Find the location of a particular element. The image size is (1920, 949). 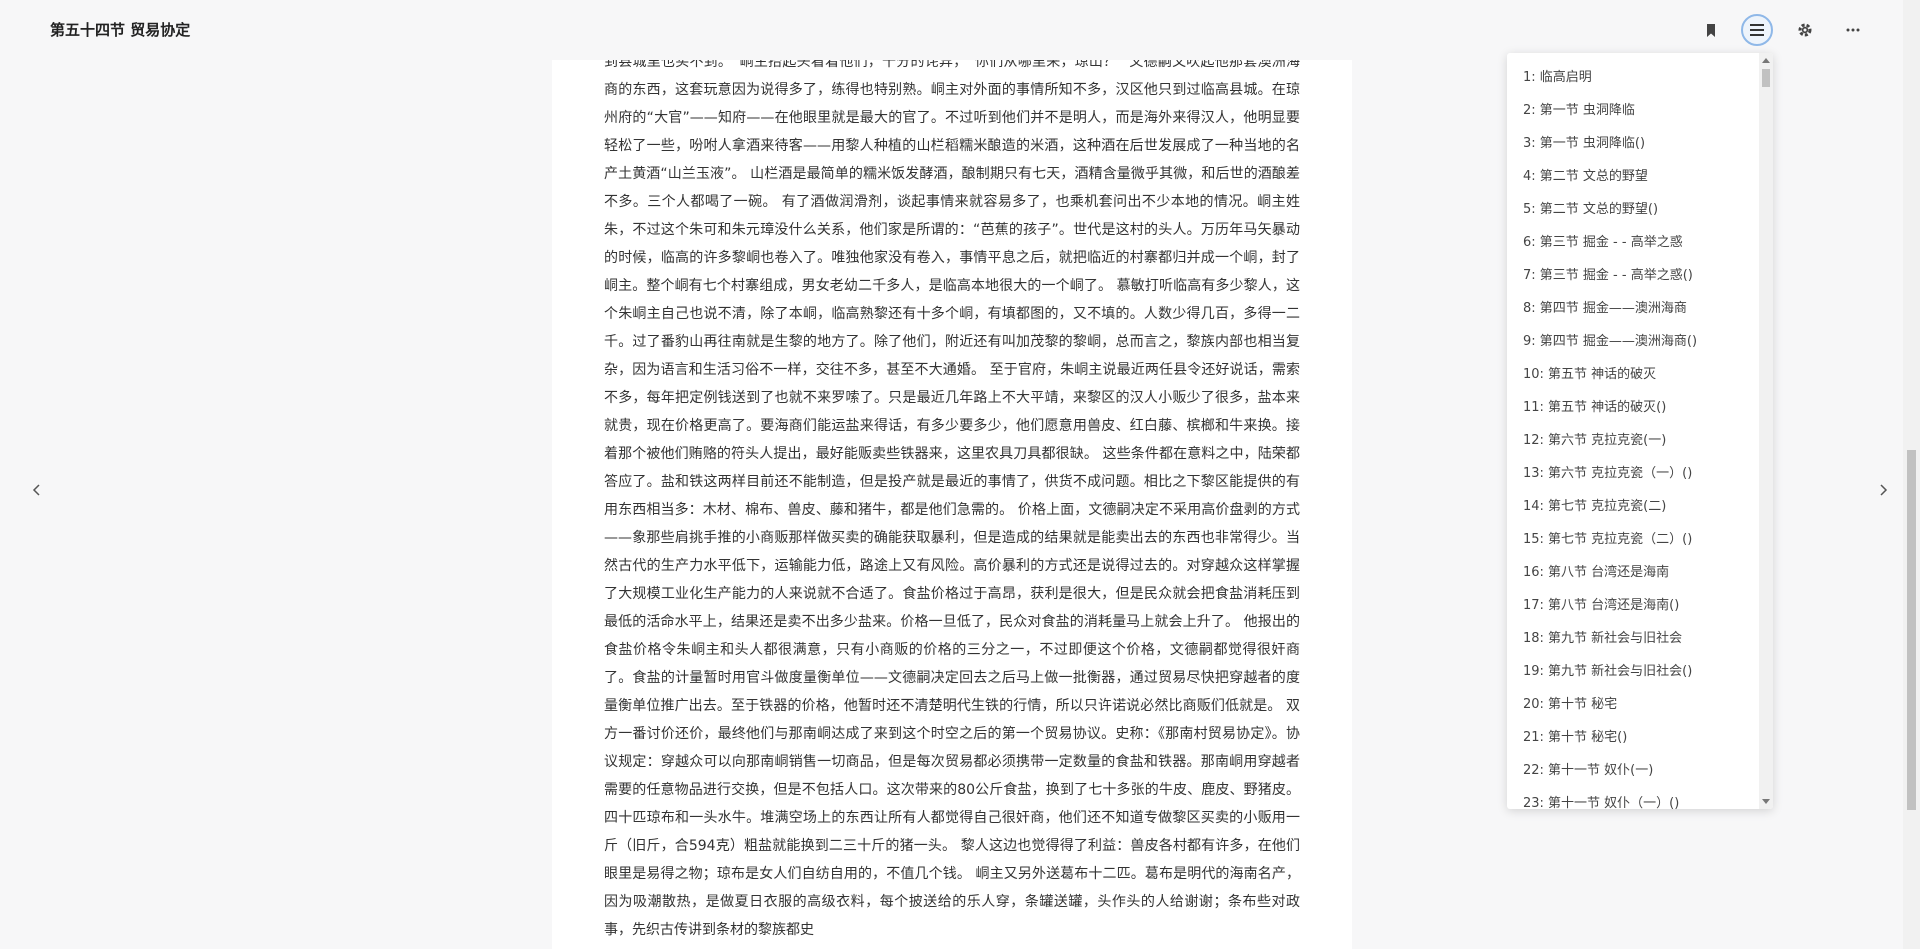

toc-item: 23: 第十一节 奴仆（一）() is located at coordinates (1633, 798).